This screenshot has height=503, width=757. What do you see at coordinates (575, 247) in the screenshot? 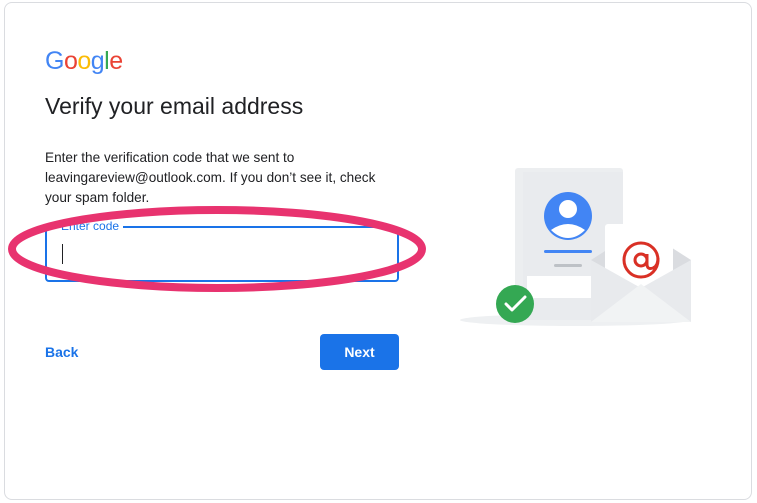
I see `verification-illustration` at bounding box center [575, 247].